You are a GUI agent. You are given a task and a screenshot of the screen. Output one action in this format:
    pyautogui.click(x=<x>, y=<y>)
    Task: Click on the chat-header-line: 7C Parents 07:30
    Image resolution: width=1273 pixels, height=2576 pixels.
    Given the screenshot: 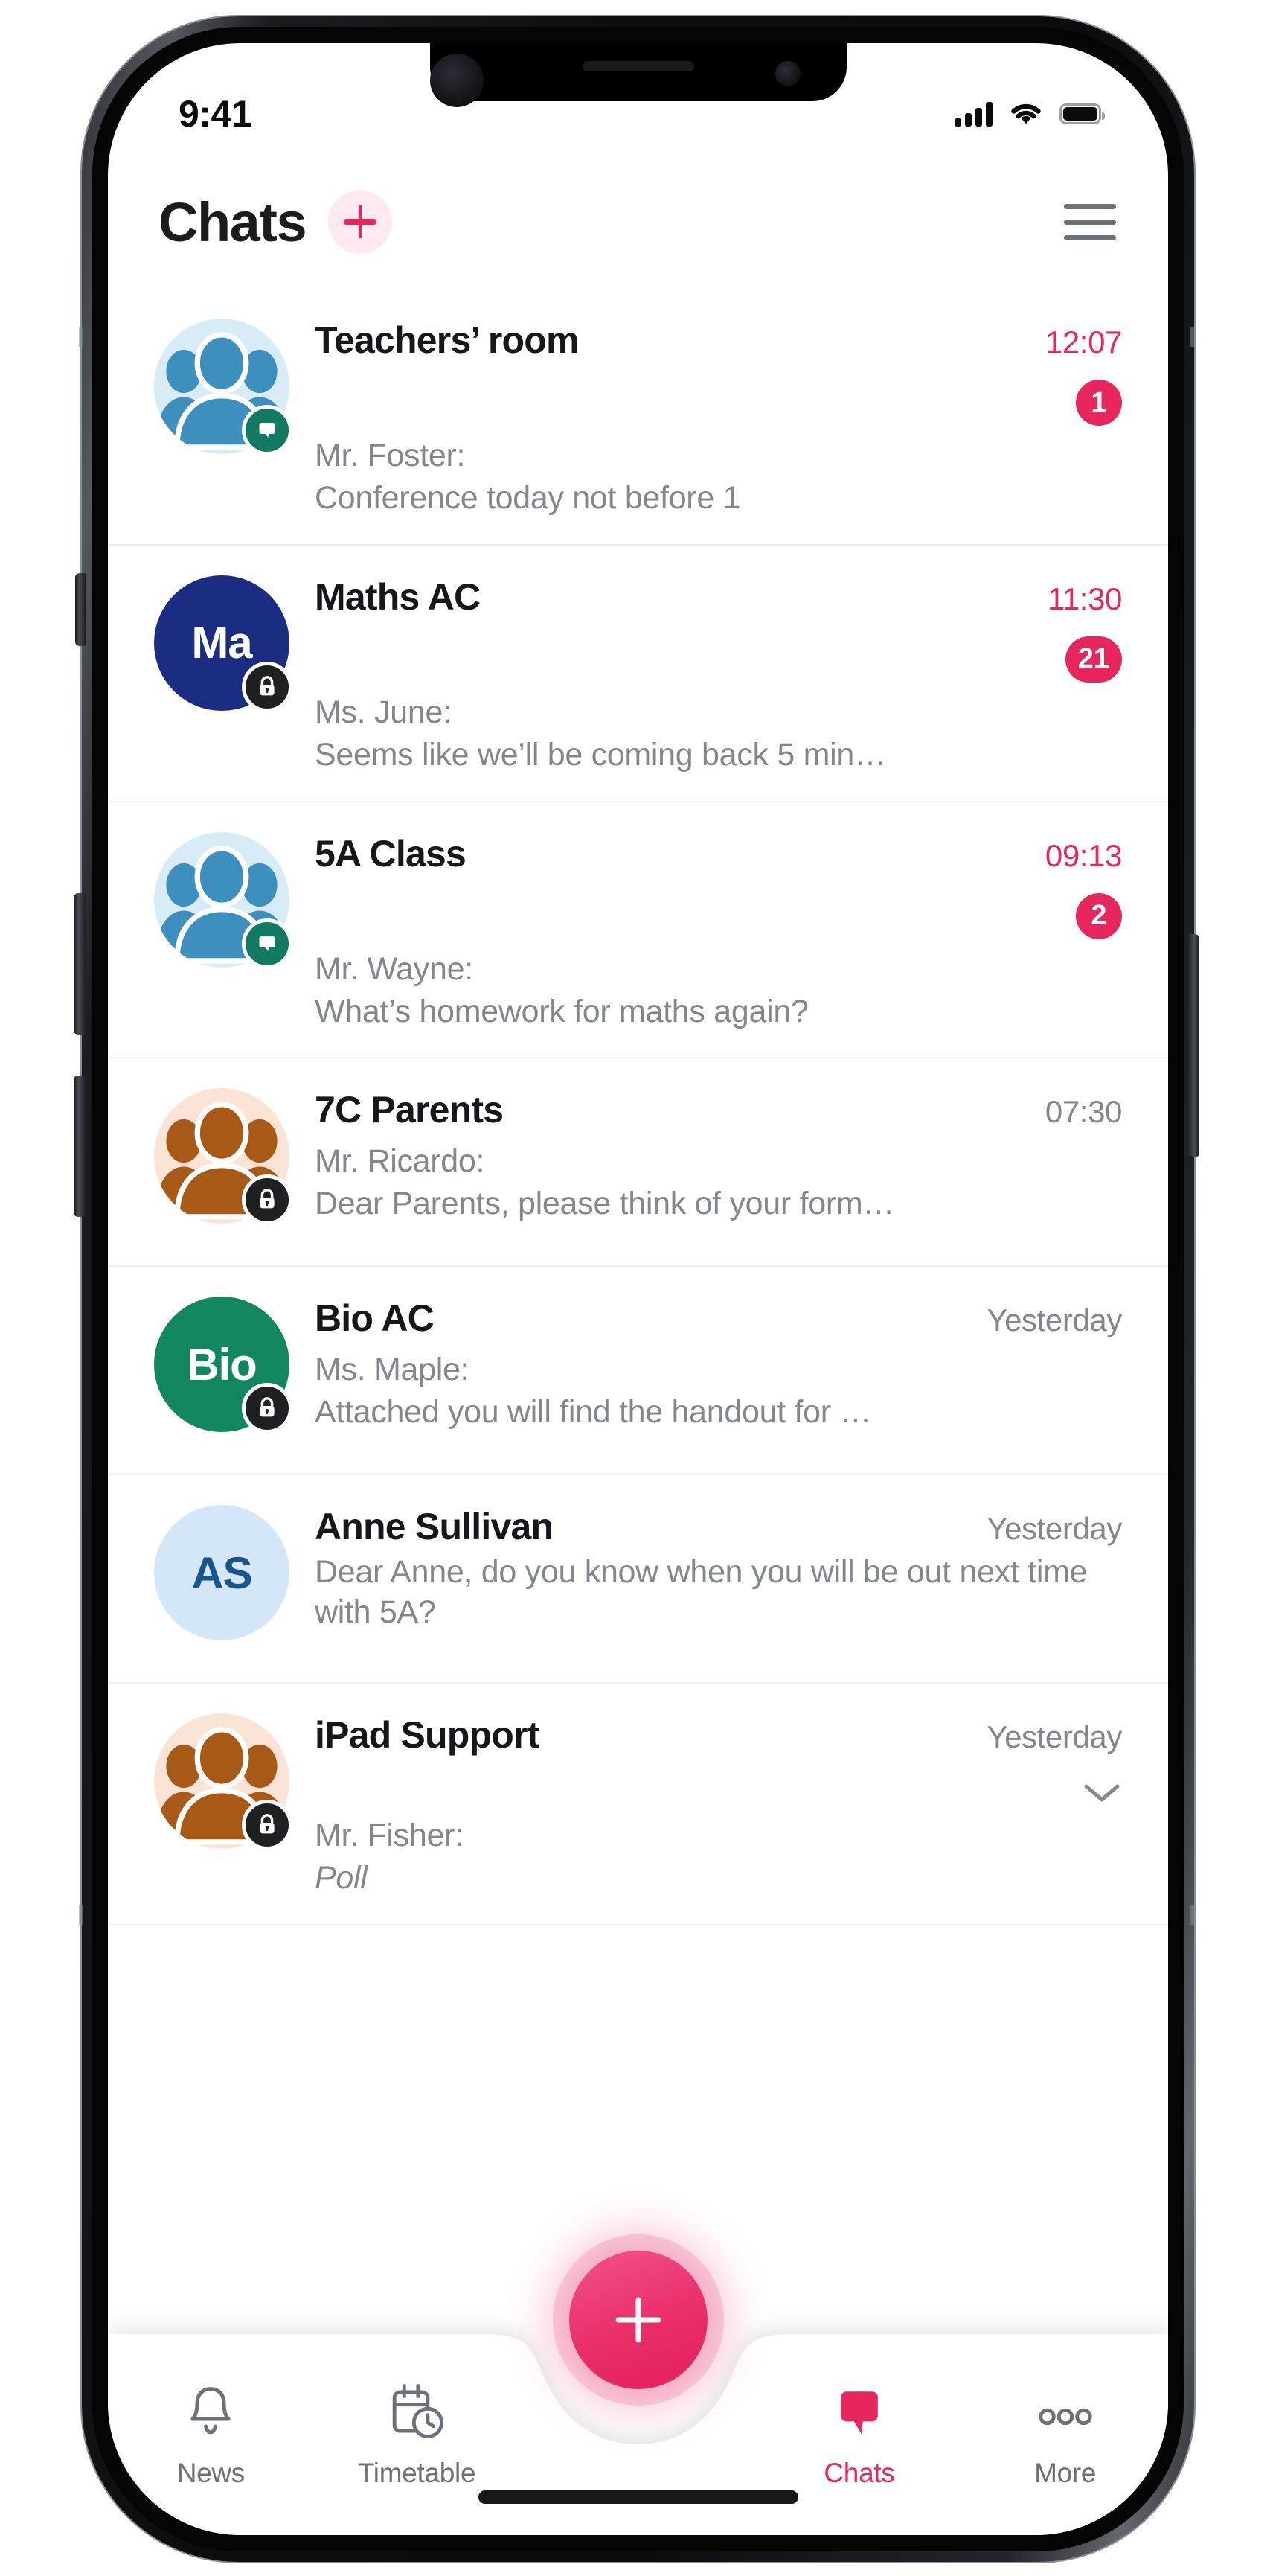 What is the action you would take?
    pyautogui.click(x=718, y=1109)
    